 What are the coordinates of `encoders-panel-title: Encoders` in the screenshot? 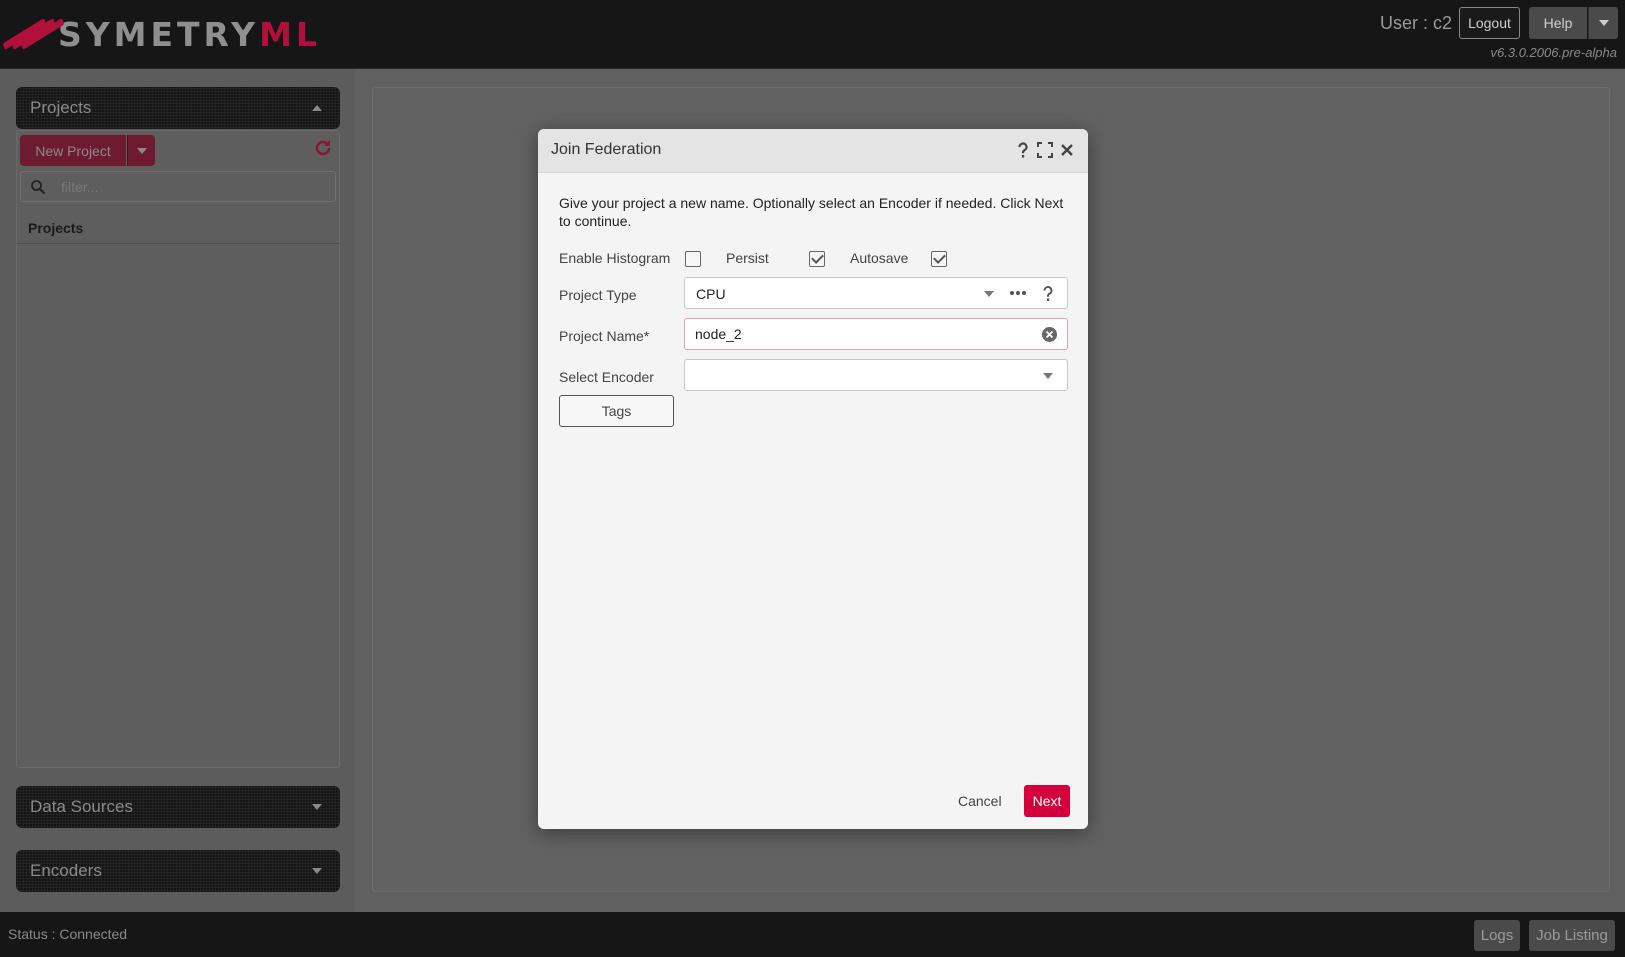 It's located at (66, 870).